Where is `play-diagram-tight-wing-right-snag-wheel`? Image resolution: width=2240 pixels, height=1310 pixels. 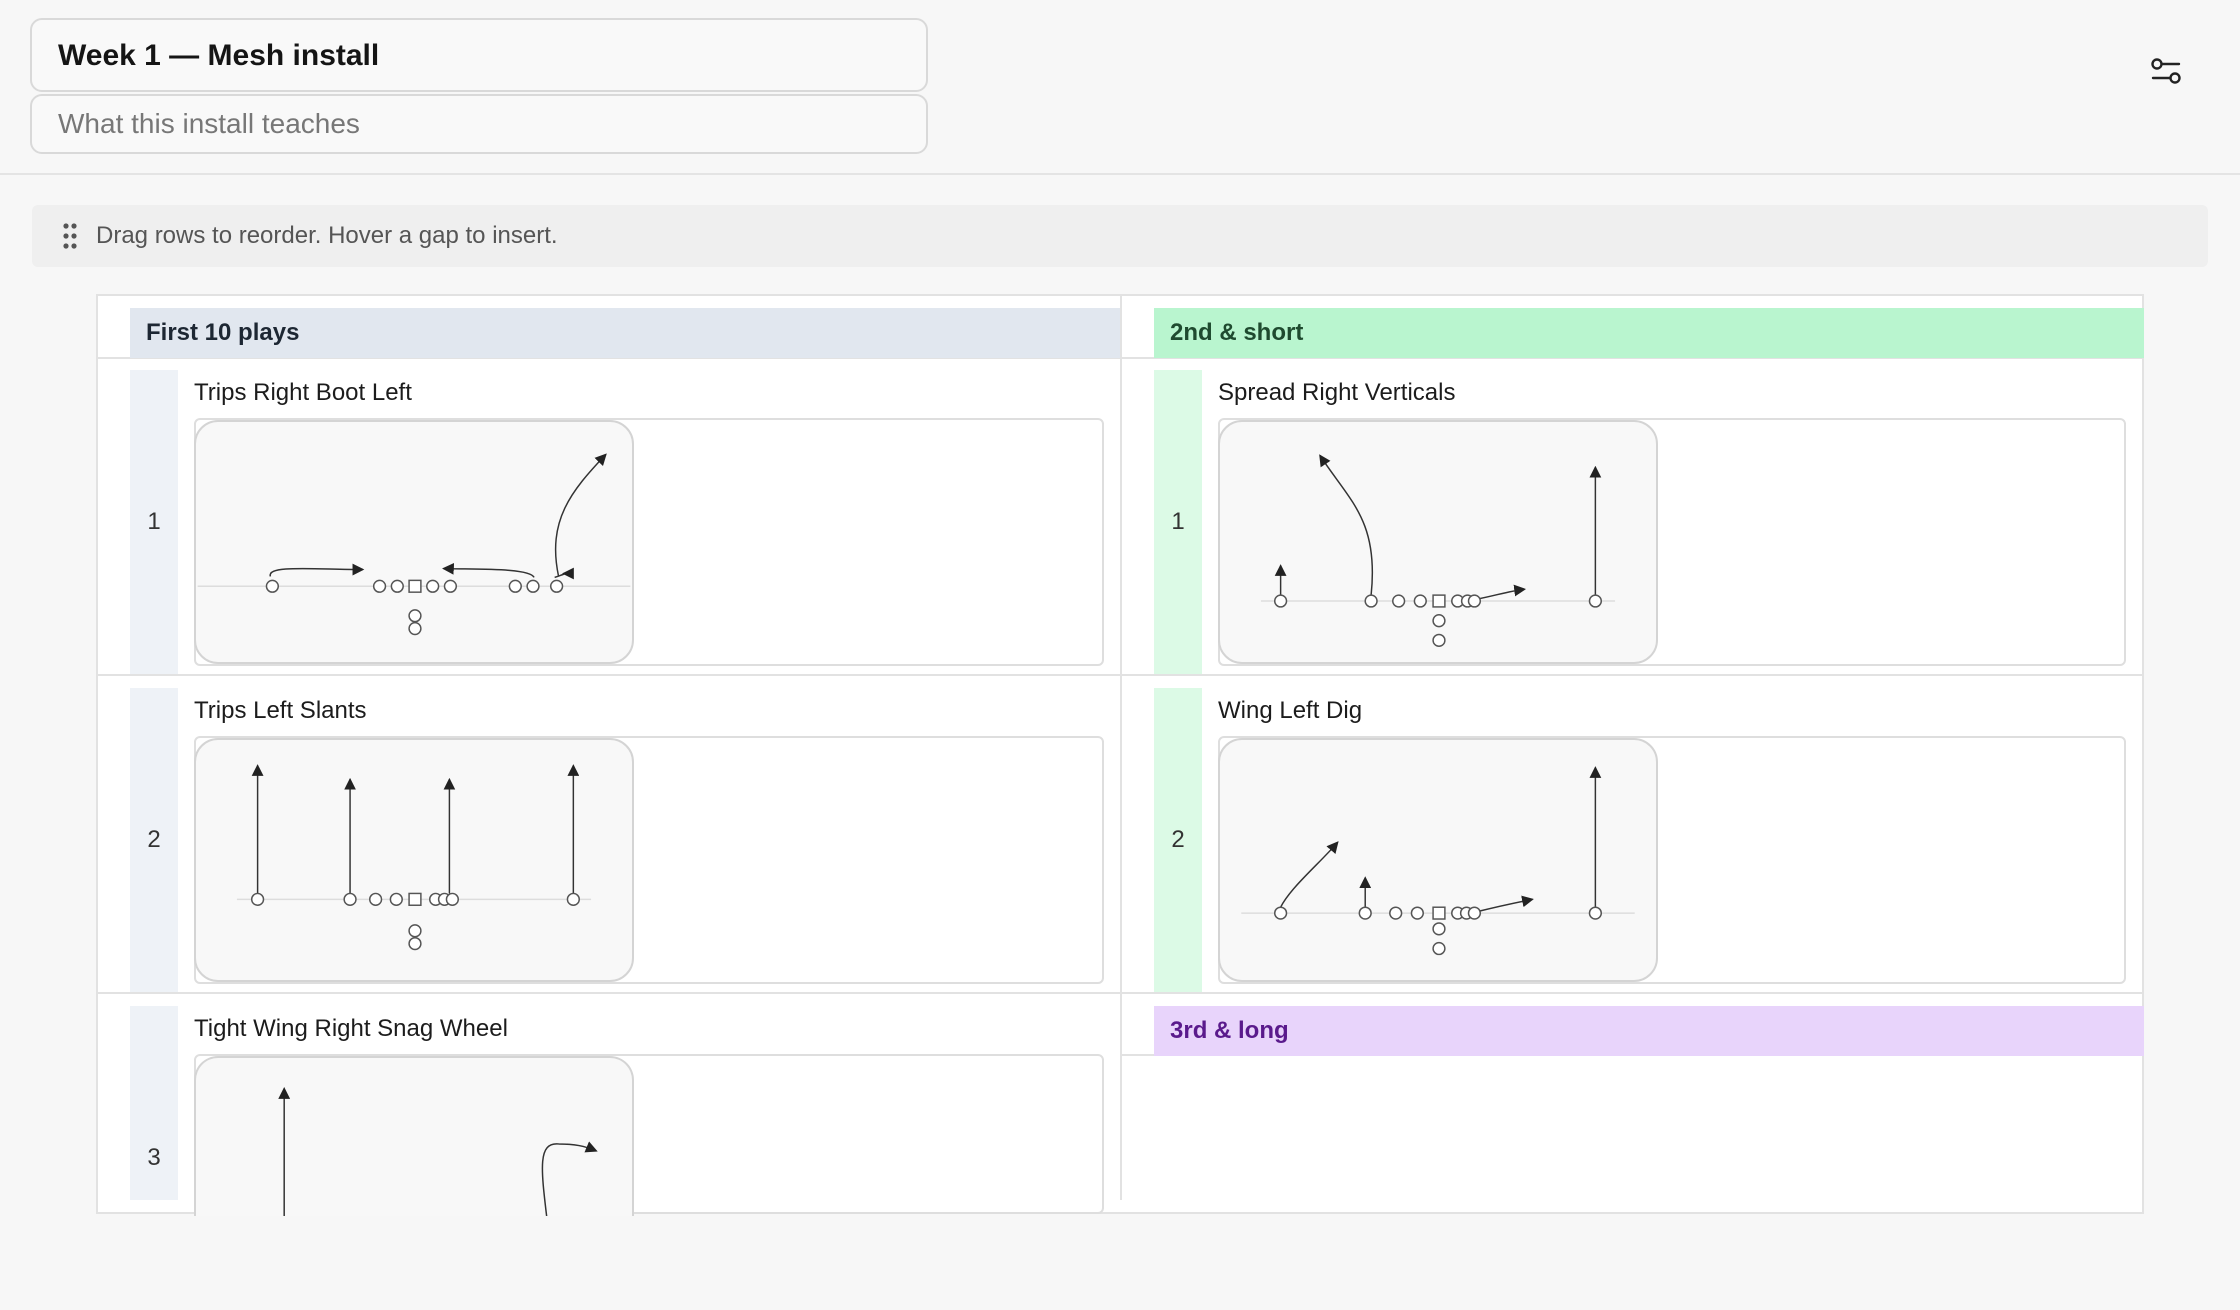 play-diagram-tight-wing-right-snag-wheel is located at coordinates (414, 1136).